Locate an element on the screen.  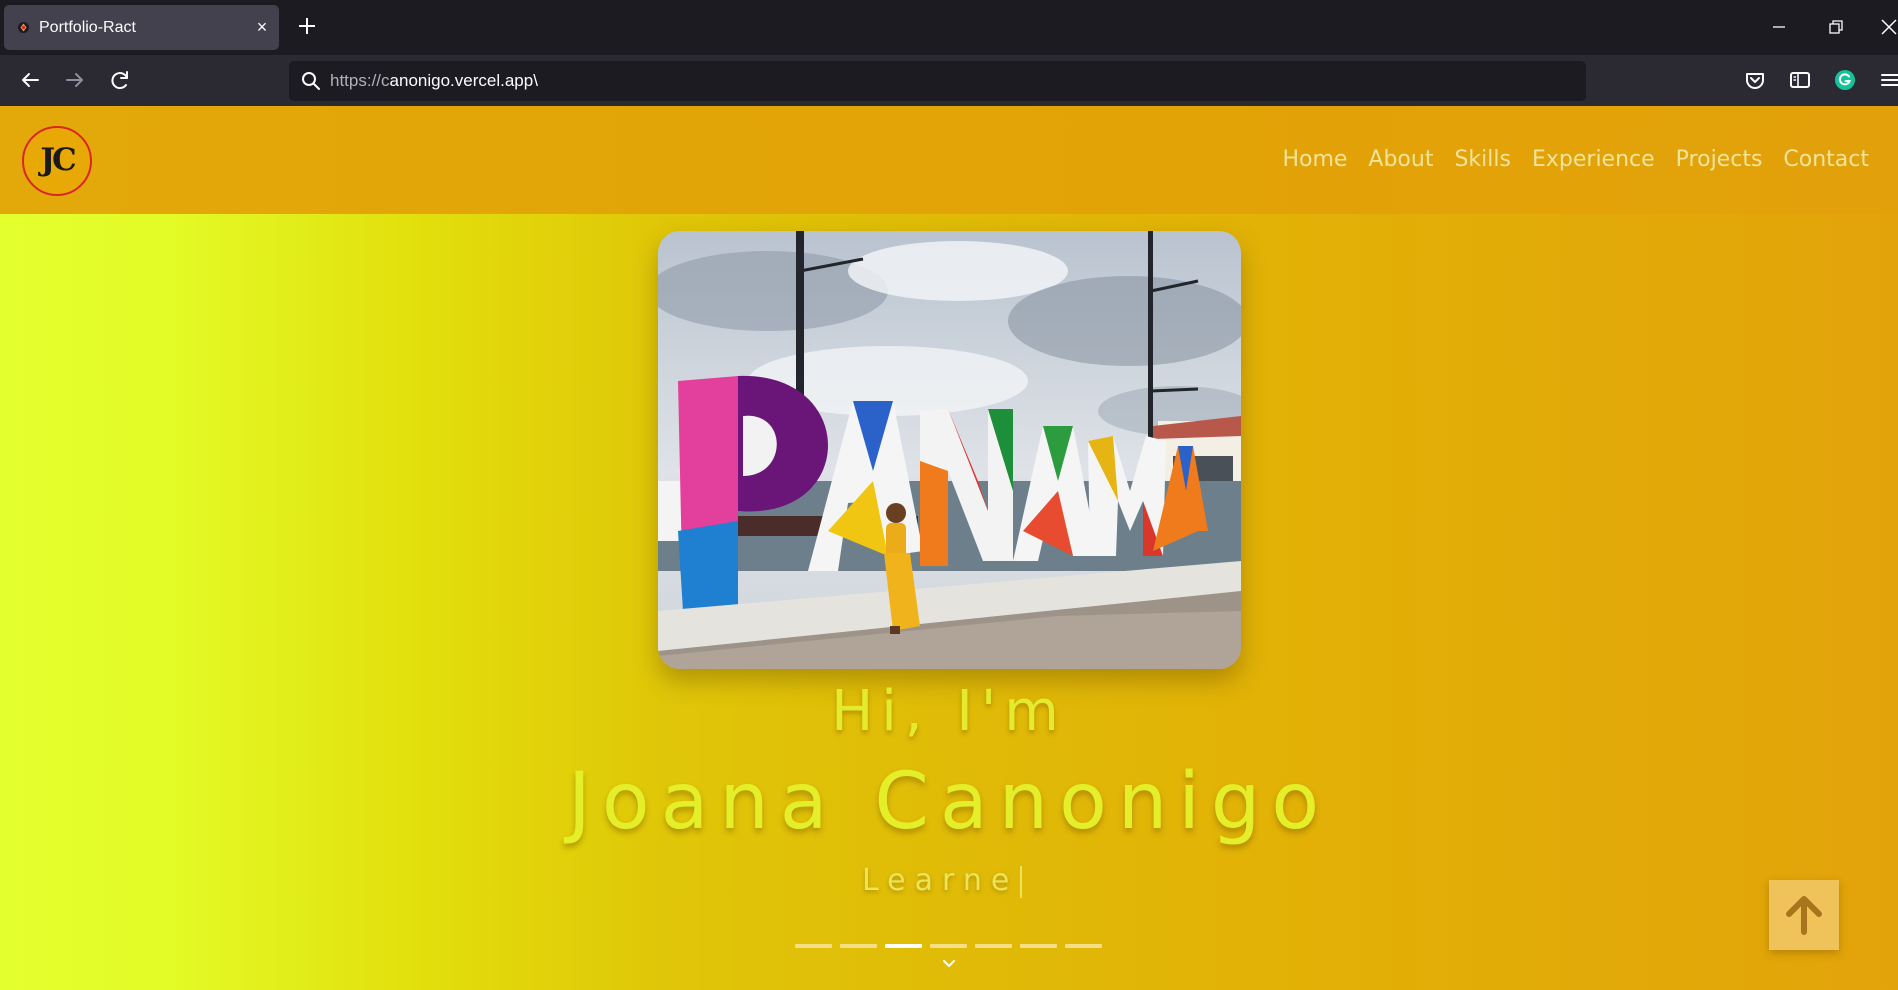
hero-photo is located at coordinates (949, 450).